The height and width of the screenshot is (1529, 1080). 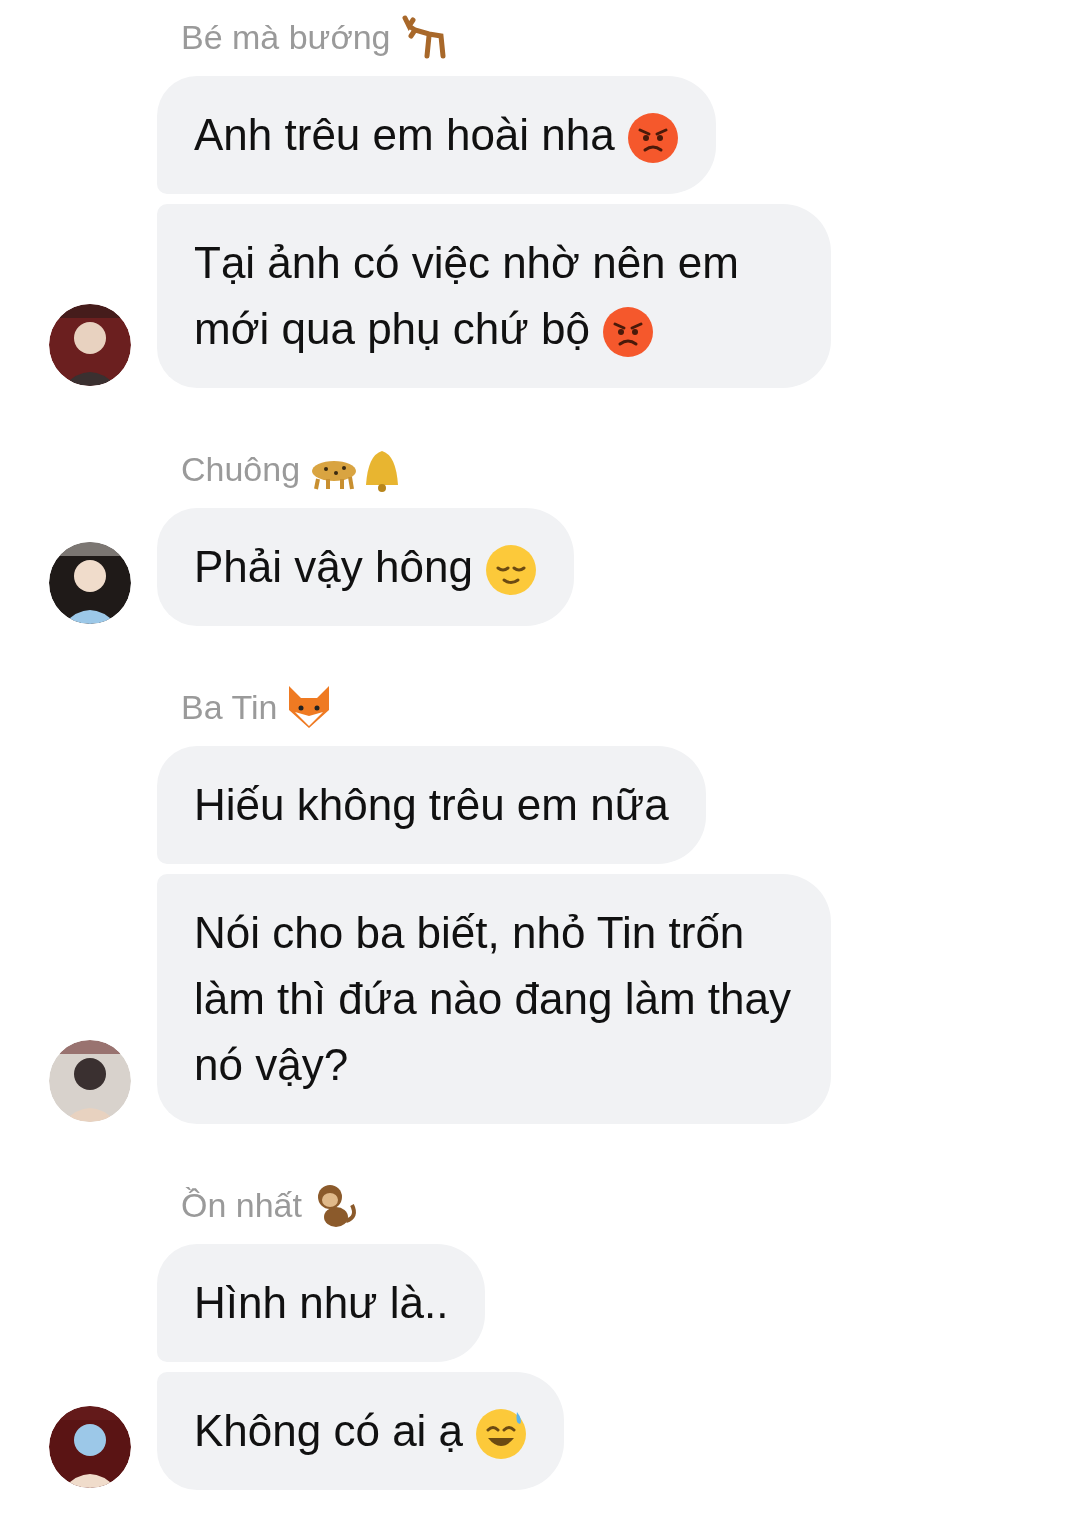 I want to click on sender-name: Chuông, so click(x=241, y=469).